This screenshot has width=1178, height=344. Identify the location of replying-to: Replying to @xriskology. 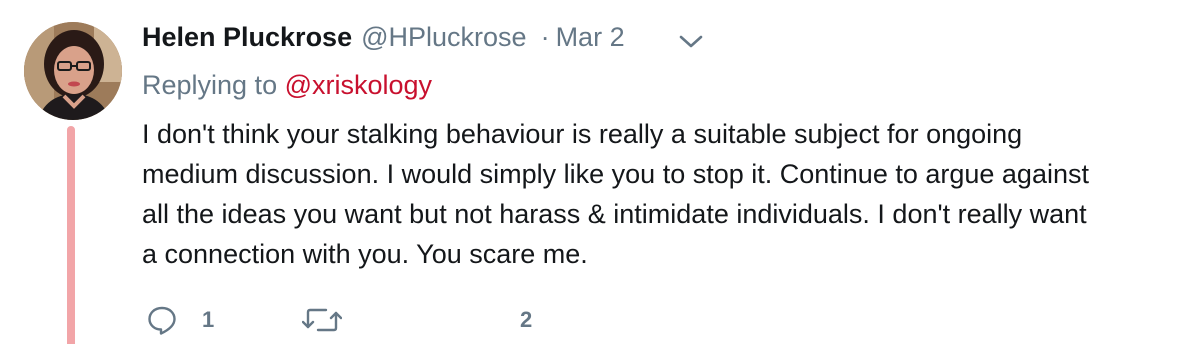
(287, 85).